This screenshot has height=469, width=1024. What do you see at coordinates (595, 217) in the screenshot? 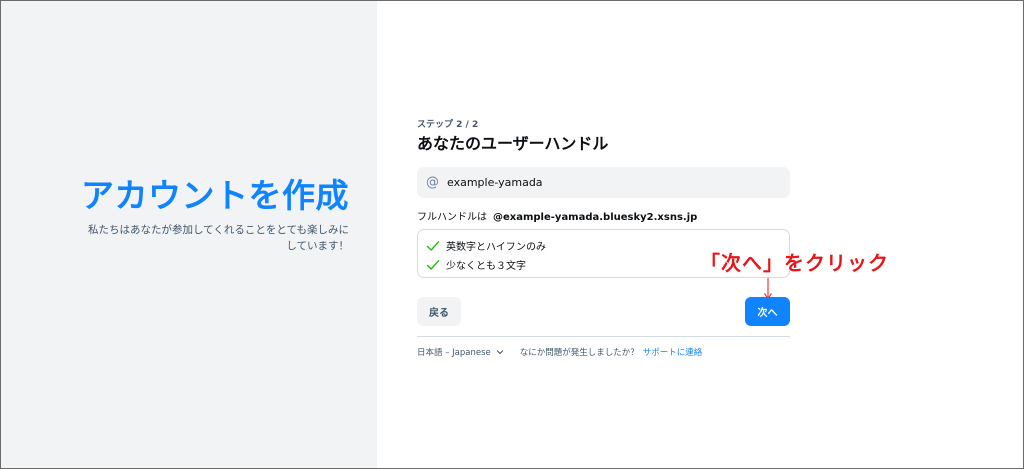
I see `full-handle-value: @example-yamada.bluesky2.xsns.jp` at bounding box center [595, 217].